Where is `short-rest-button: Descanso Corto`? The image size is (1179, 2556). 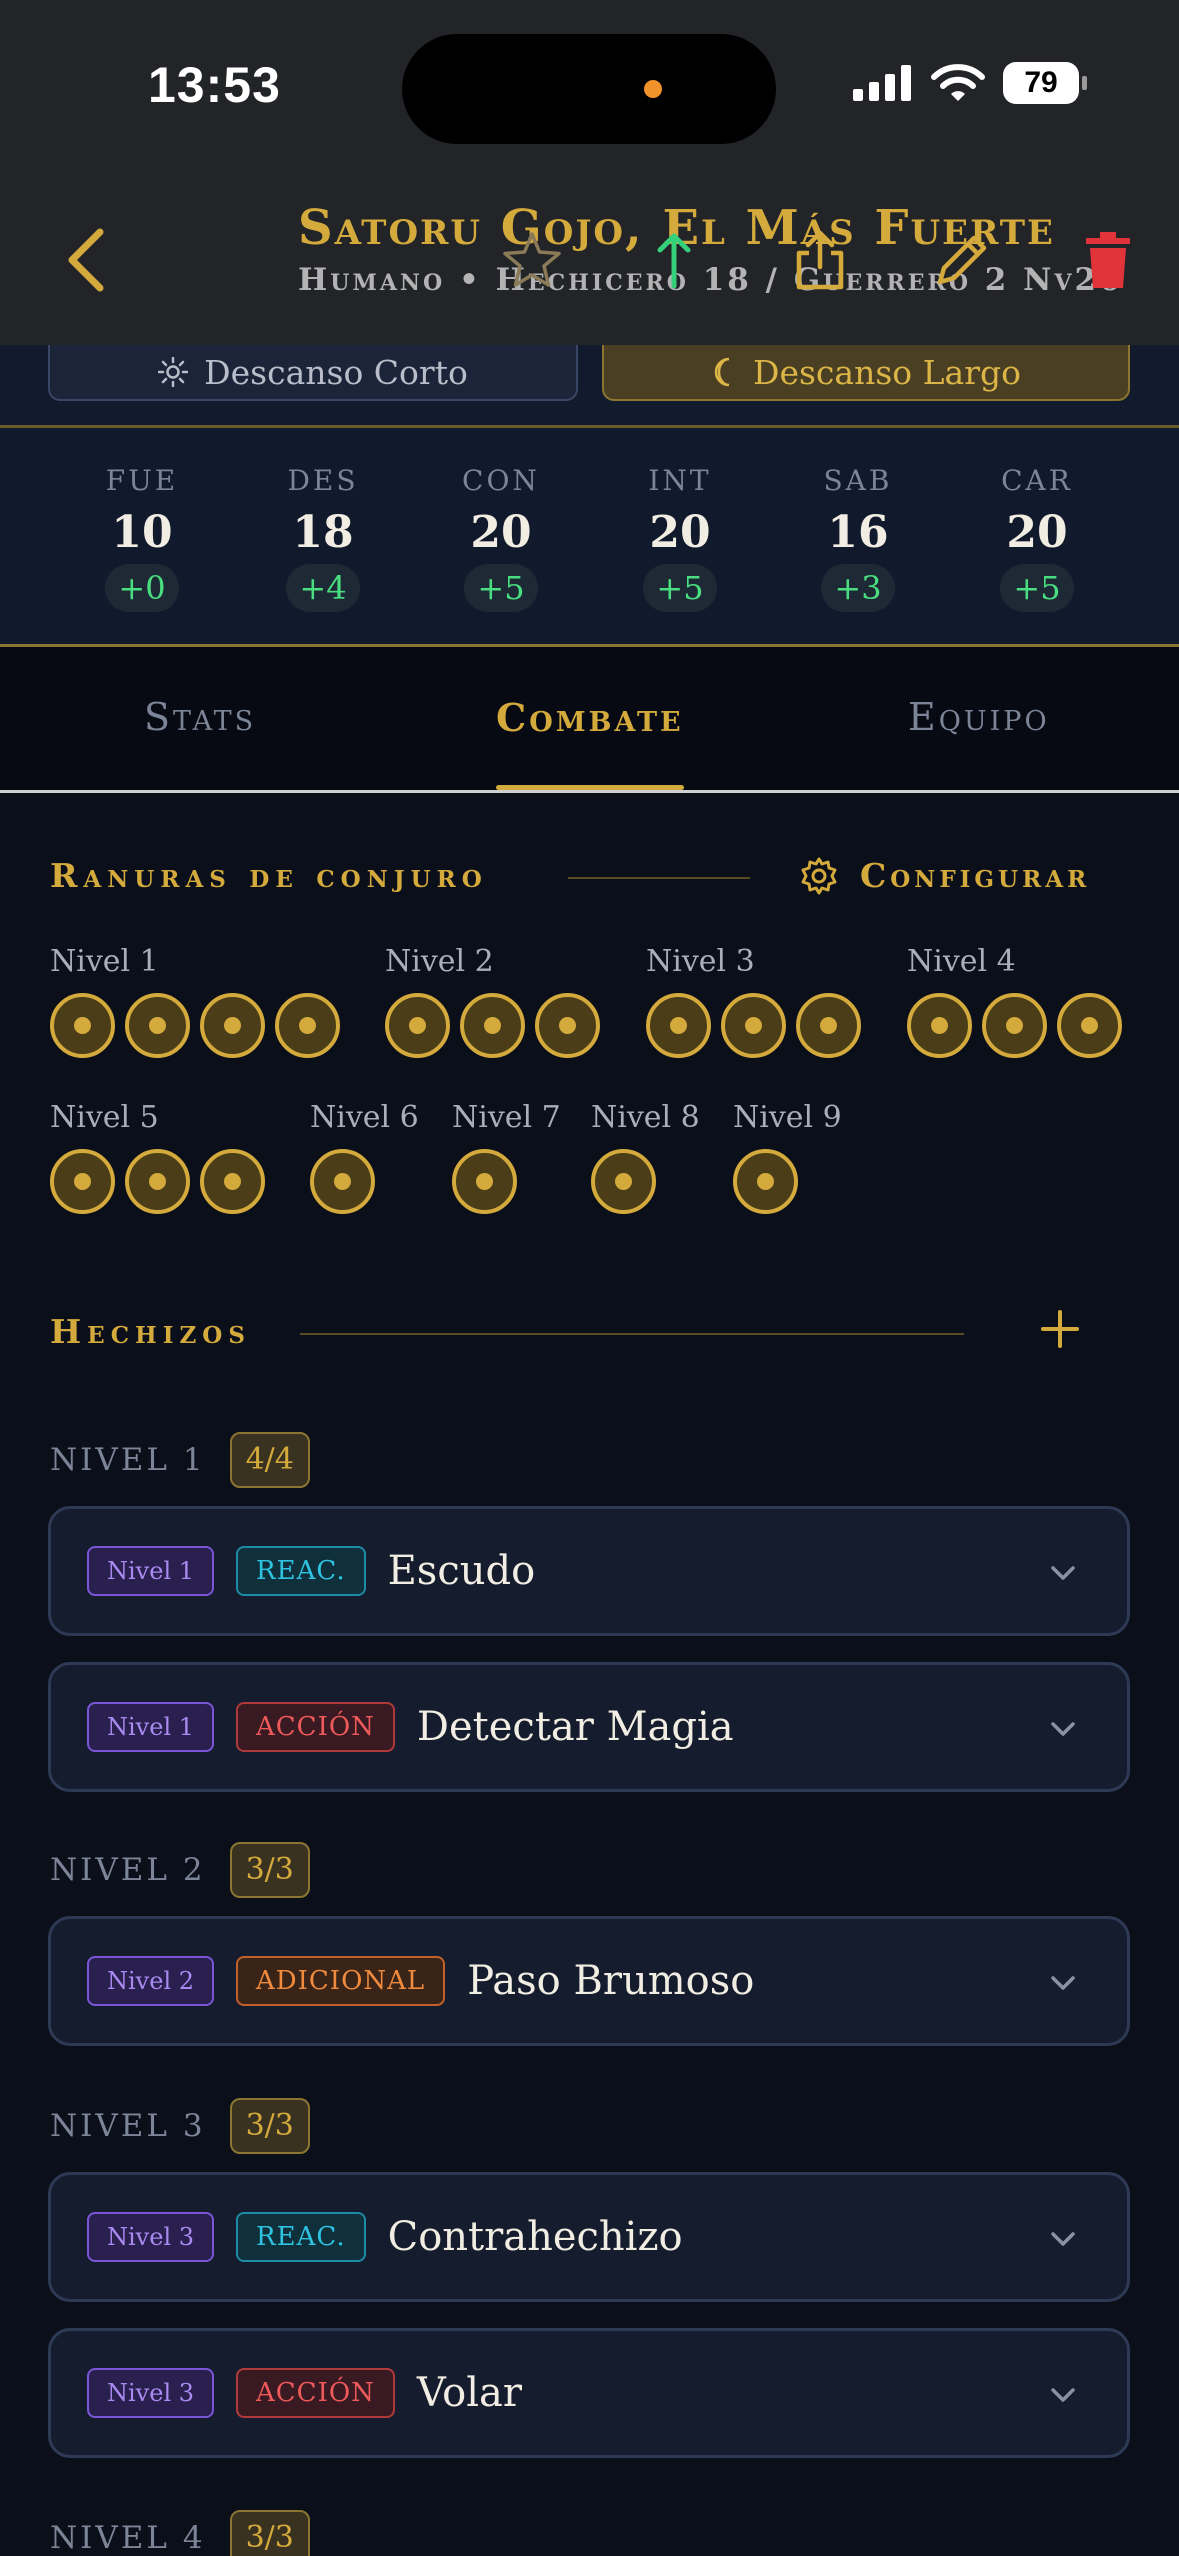 short-rest-button: Descanso Corto is located at coordinates (313, 373).